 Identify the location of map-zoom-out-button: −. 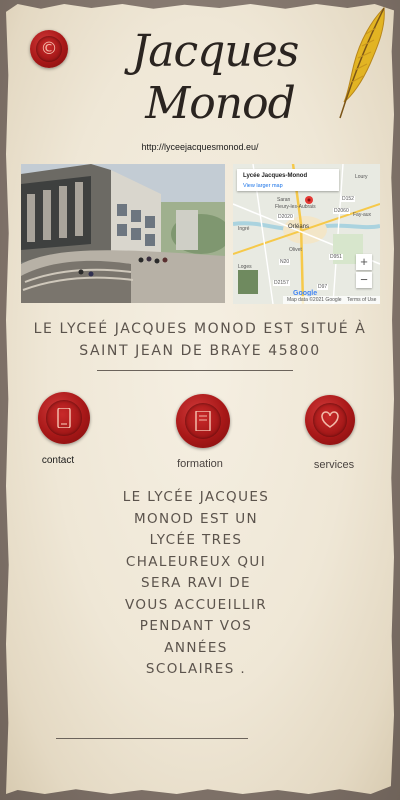
(364, 280).